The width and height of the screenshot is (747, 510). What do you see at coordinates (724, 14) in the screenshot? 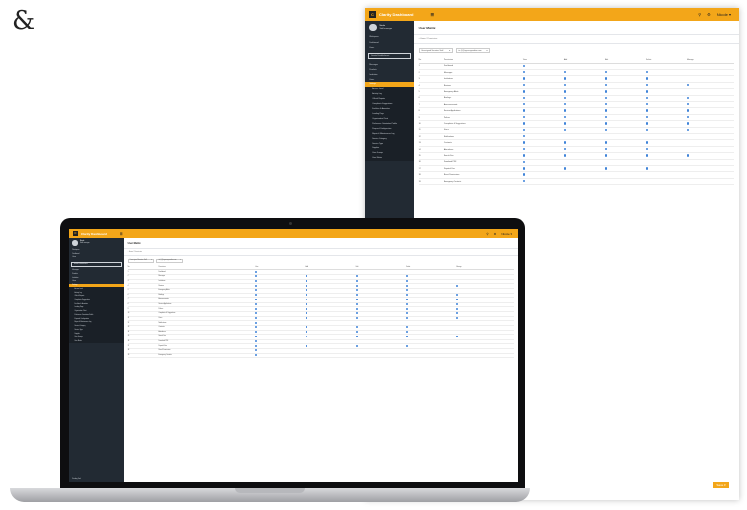
I see `user-menu: Nicole ▾` at bounding box center [724, 14].